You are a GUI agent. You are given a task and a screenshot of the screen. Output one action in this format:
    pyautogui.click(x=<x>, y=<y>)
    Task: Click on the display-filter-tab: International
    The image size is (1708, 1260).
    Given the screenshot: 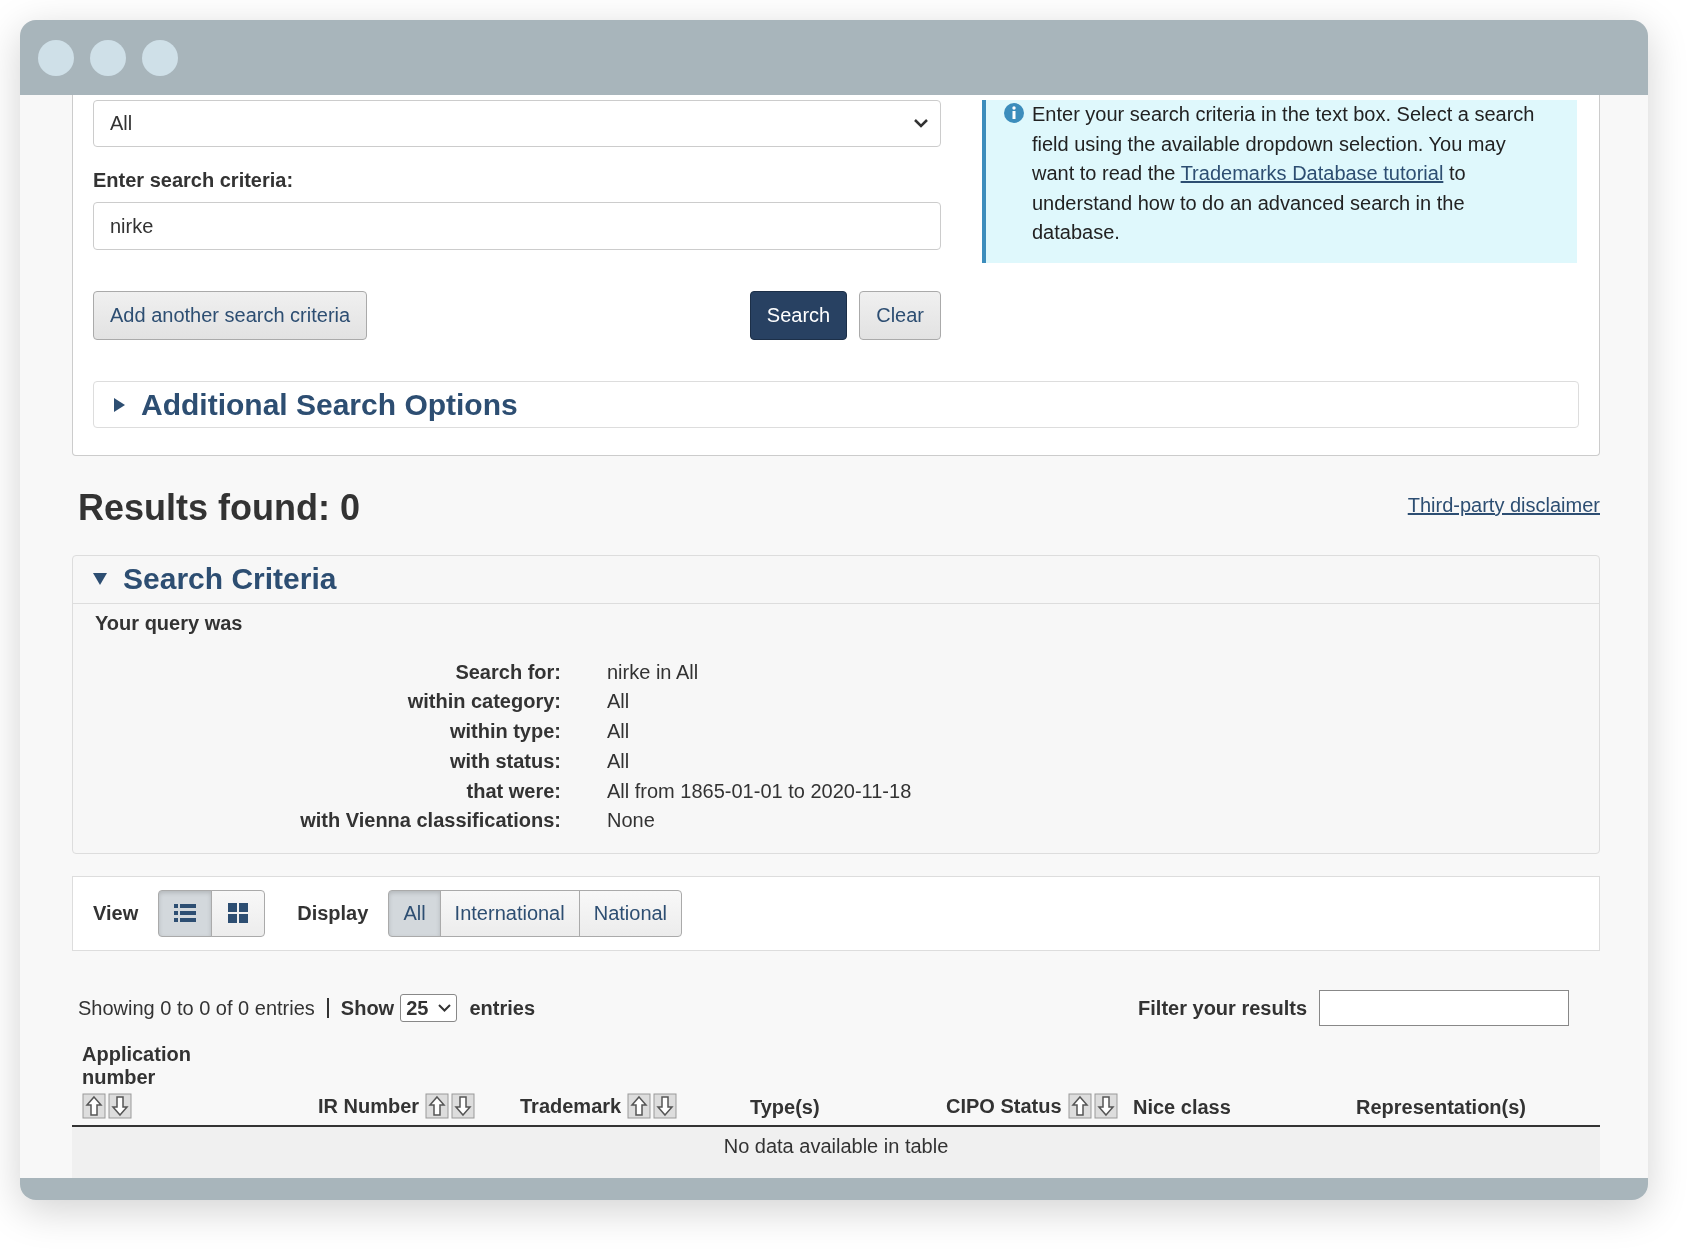 What is the action you would take?
    pyautogui.click(x=509, y=913)
    